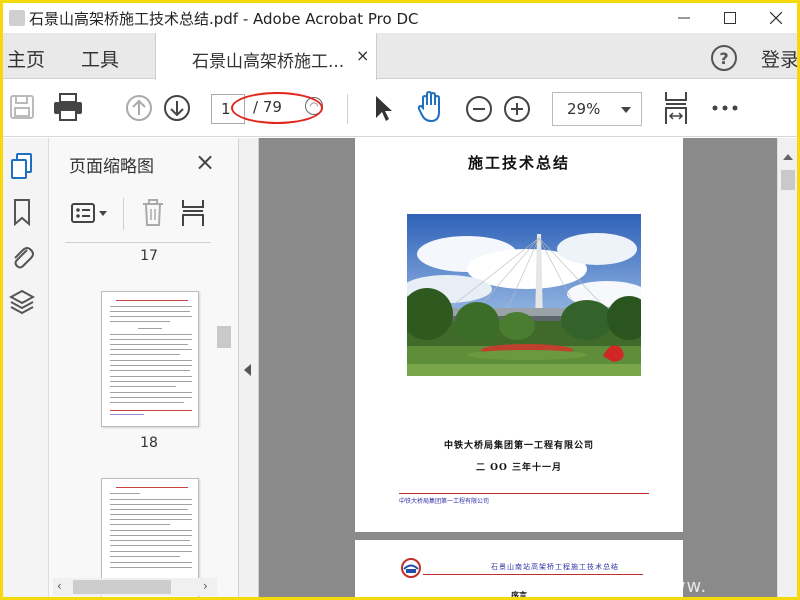 This screenshot has height=600, width=800. I want to click on page-footer: 中铁大桥局集团第一工程有限公司, so click(444, 501).